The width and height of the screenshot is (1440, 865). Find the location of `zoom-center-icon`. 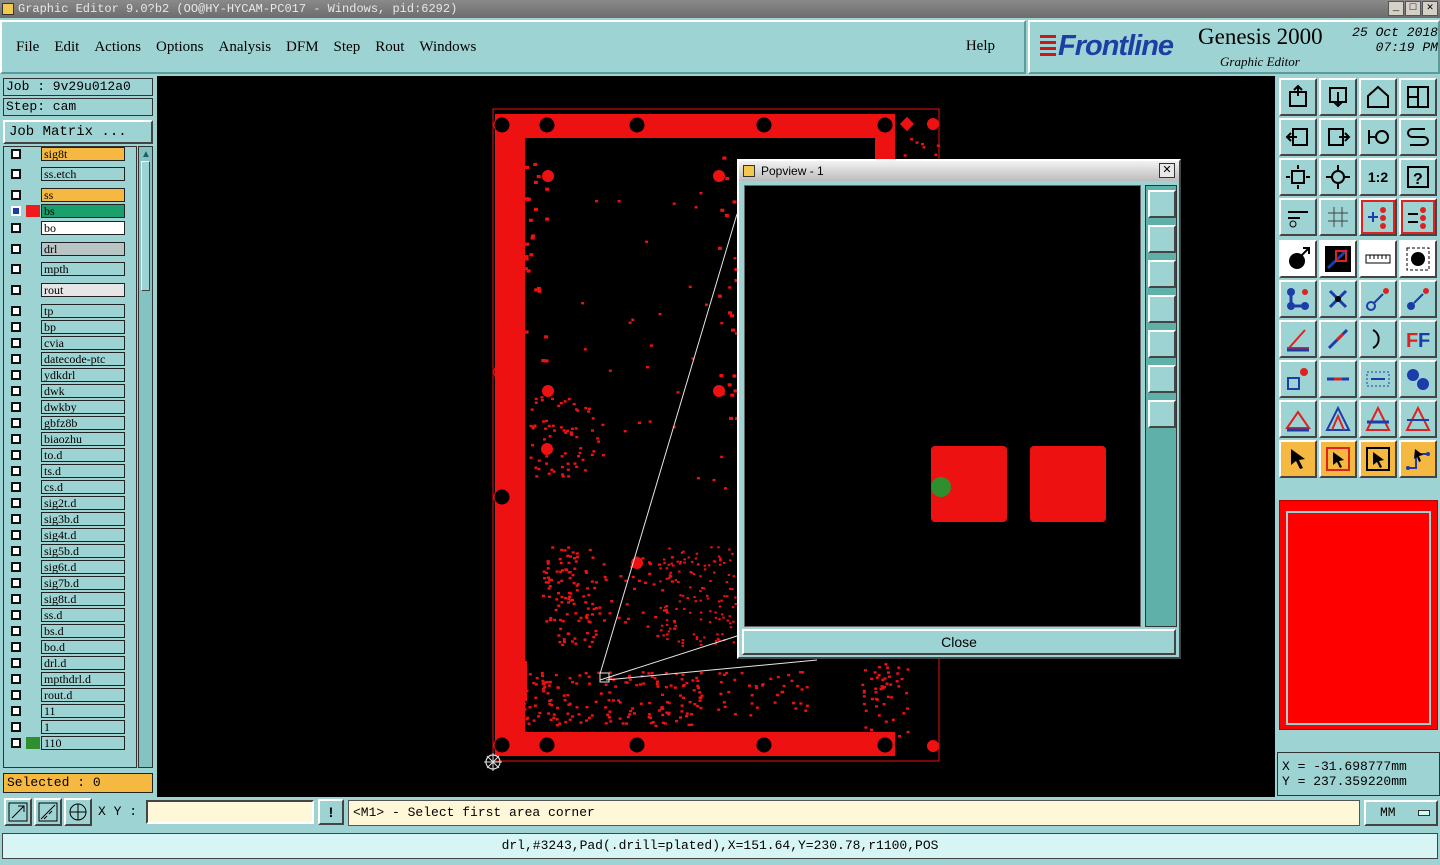

zoom-center-icon is located at coordinates (1338, 177).